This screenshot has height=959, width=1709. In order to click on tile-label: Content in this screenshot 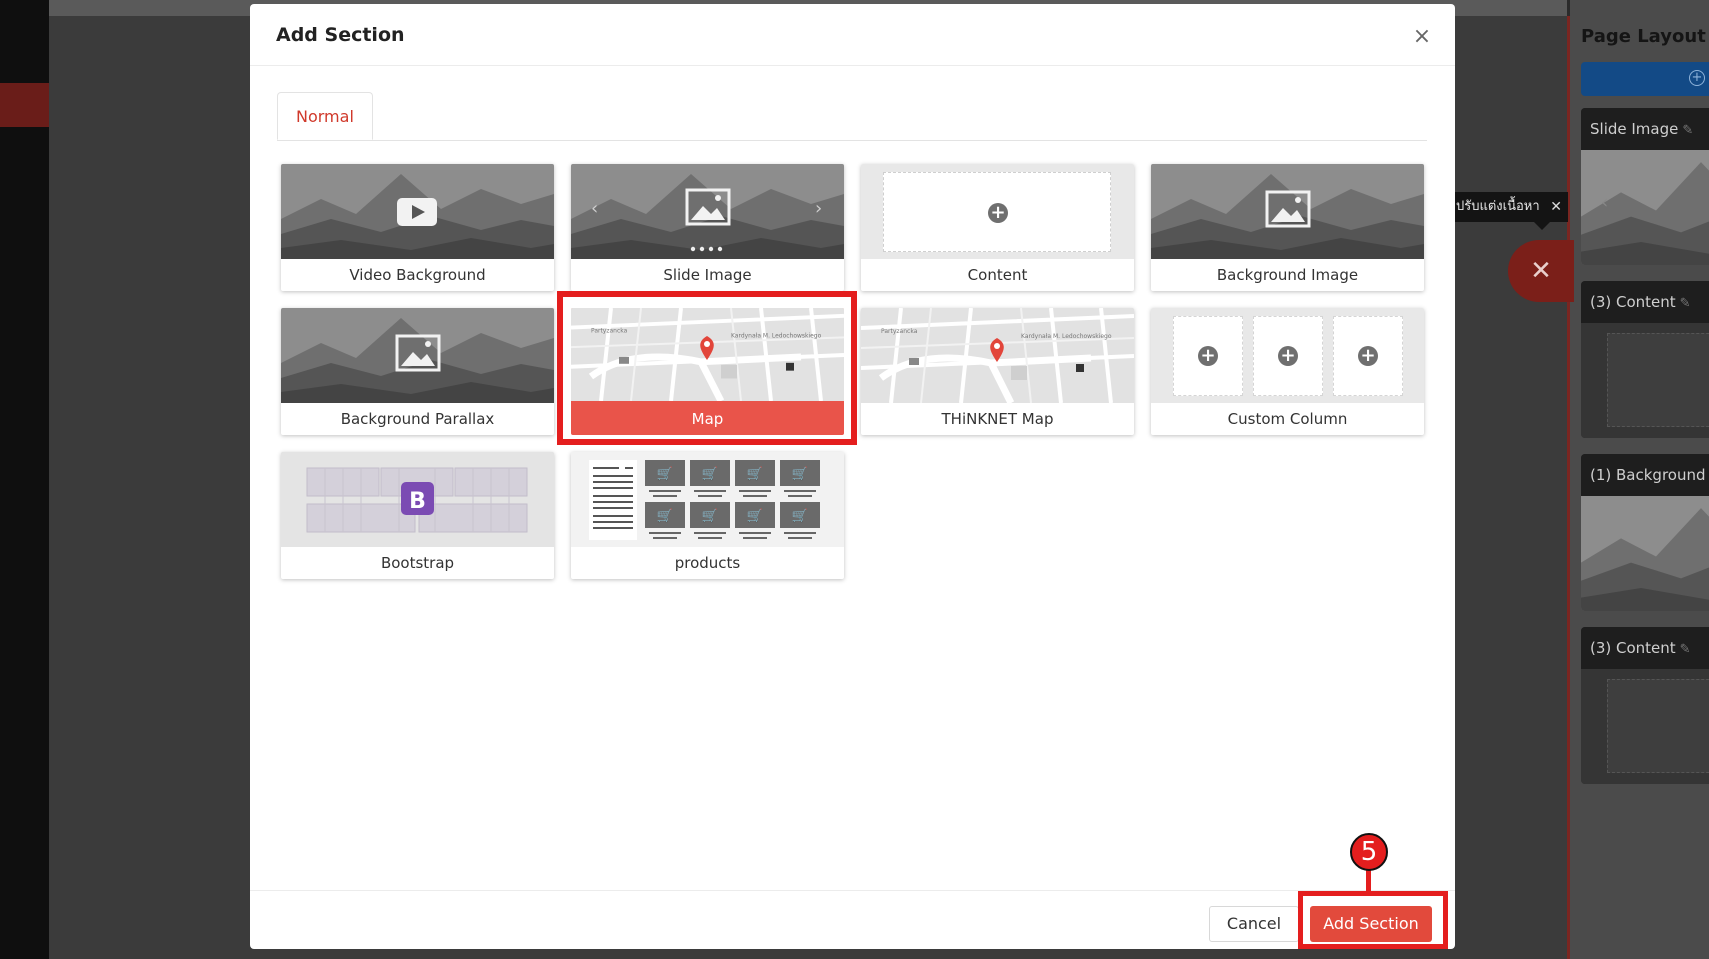, I will do `click(997, 275)`.